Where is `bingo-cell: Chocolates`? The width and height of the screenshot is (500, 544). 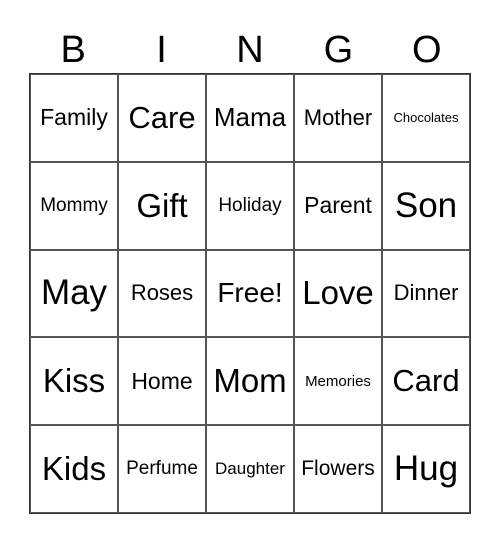 bingo-cell: Chocolates is located at coordinates (426, 118).